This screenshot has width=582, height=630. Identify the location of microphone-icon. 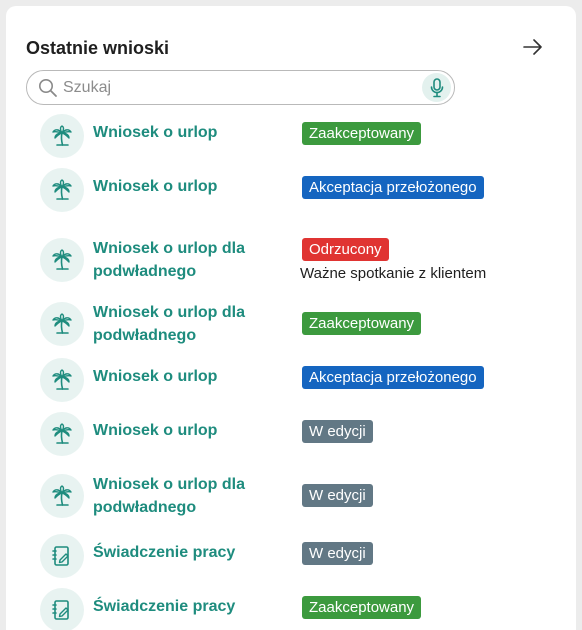
(436, 87).